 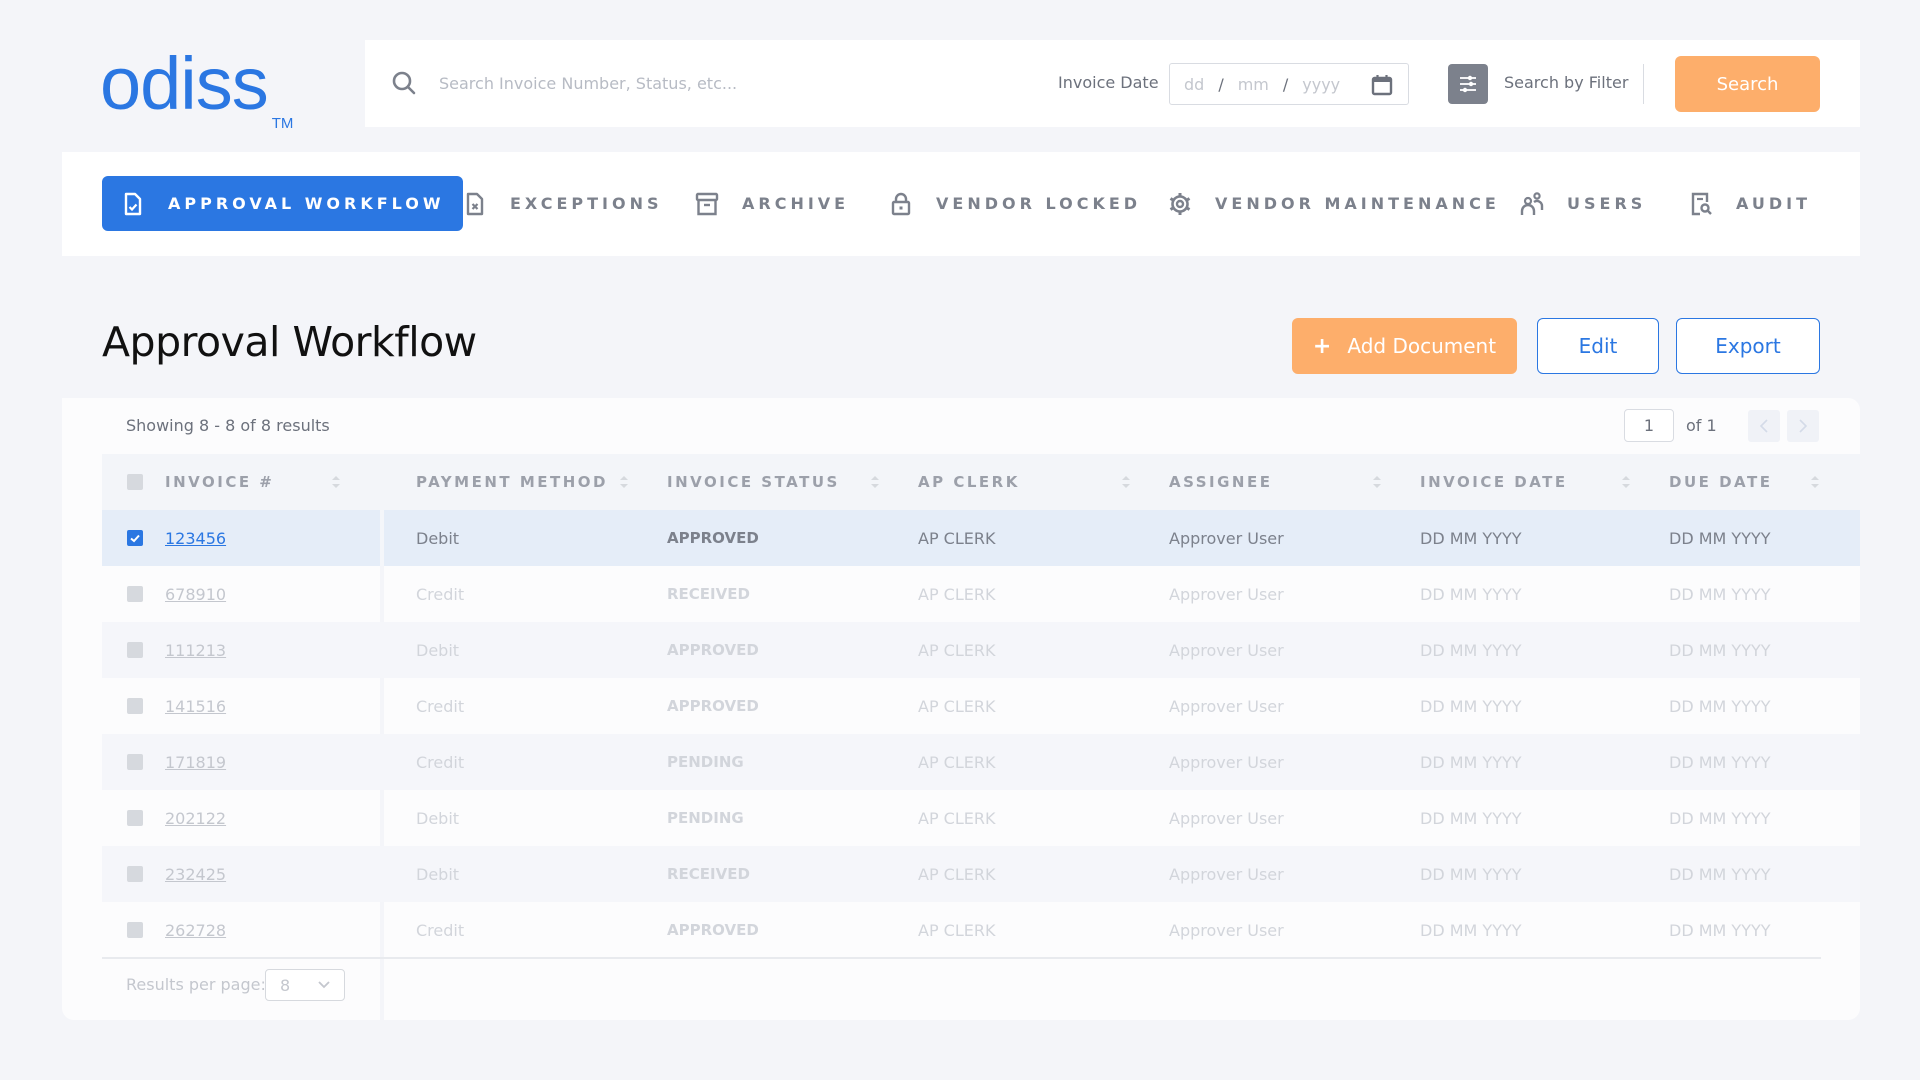 What do you see at coordinates (1220, 482) in the screenshot?
I see `column-header-assignee: ASSIGNEE` at bounding box center [1220, 482].